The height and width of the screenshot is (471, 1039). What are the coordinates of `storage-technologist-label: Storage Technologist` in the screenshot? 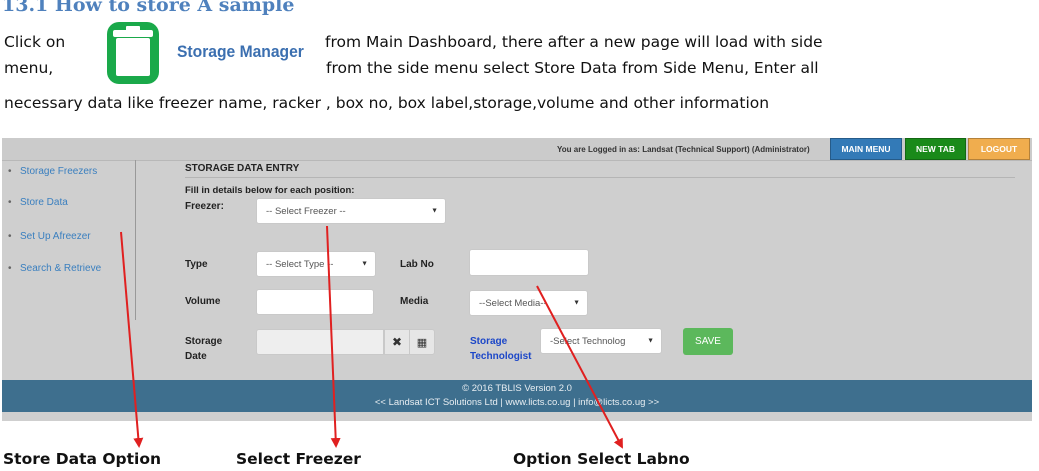 It's located at (501, 349).